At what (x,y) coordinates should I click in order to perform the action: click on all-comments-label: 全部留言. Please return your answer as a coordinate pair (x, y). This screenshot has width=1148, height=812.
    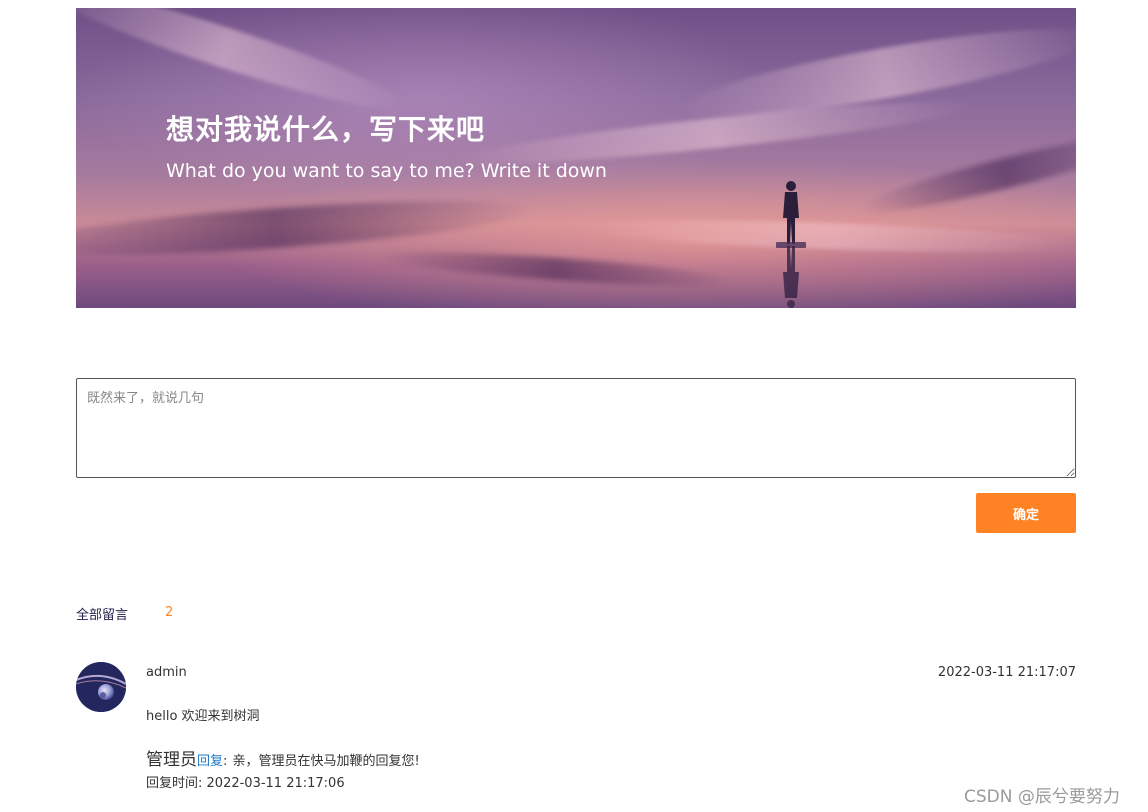
    Looking at the image, I should click on (102, 615).